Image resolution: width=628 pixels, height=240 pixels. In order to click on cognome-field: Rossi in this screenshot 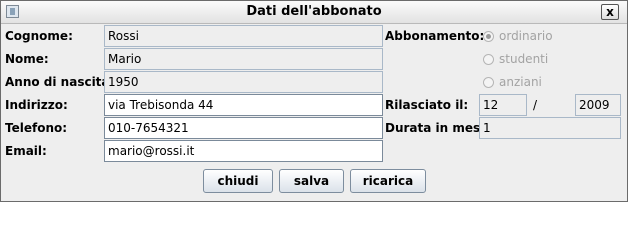, I will do `click(243, 36)`.